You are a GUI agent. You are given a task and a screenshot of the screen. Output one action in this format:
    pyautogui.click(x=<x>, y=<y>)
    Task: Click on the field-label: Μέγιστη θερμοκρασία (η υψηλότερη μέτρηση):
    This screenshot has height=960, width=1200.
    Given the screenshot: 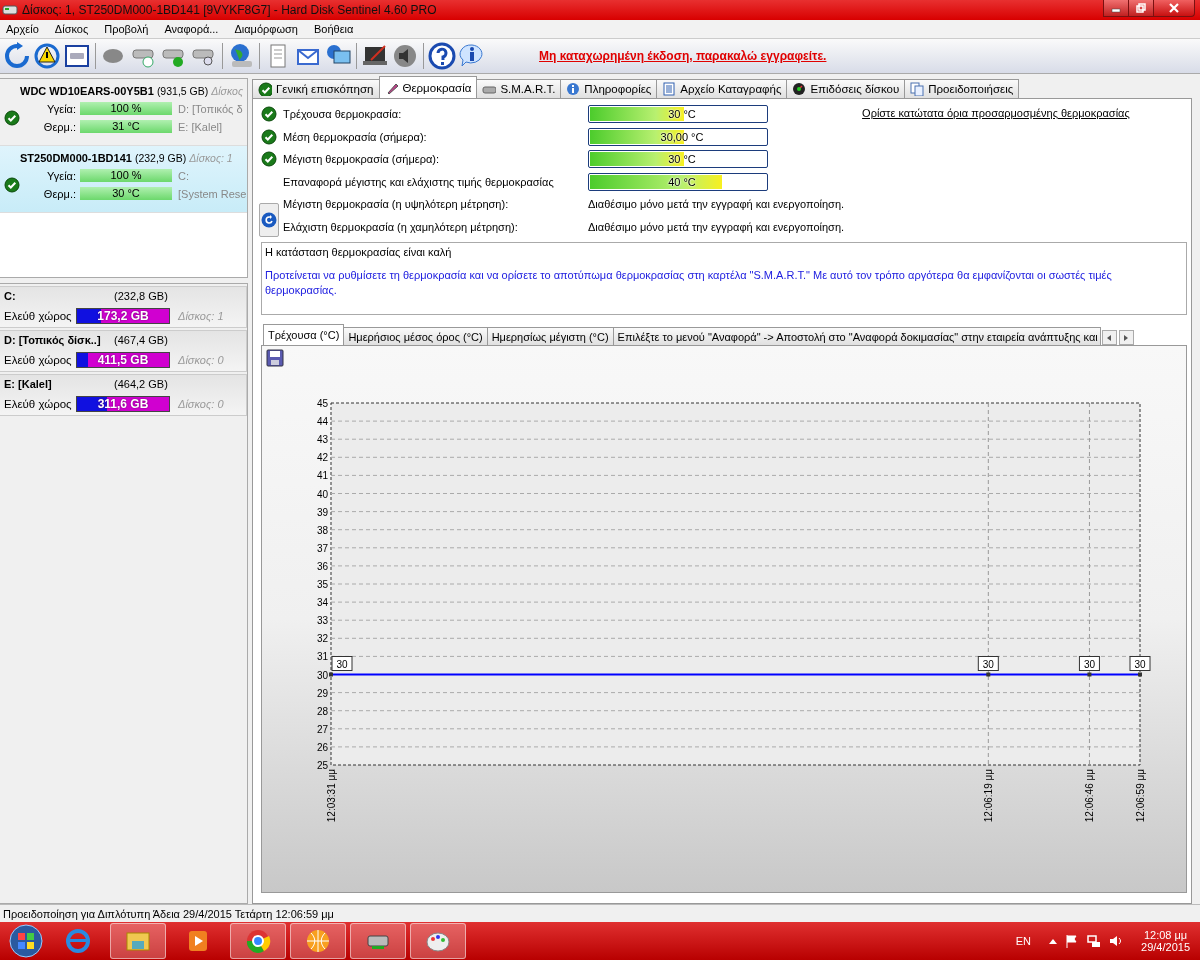 What is the action you would take?
    pyautogui.click(x=396, y=204)
    